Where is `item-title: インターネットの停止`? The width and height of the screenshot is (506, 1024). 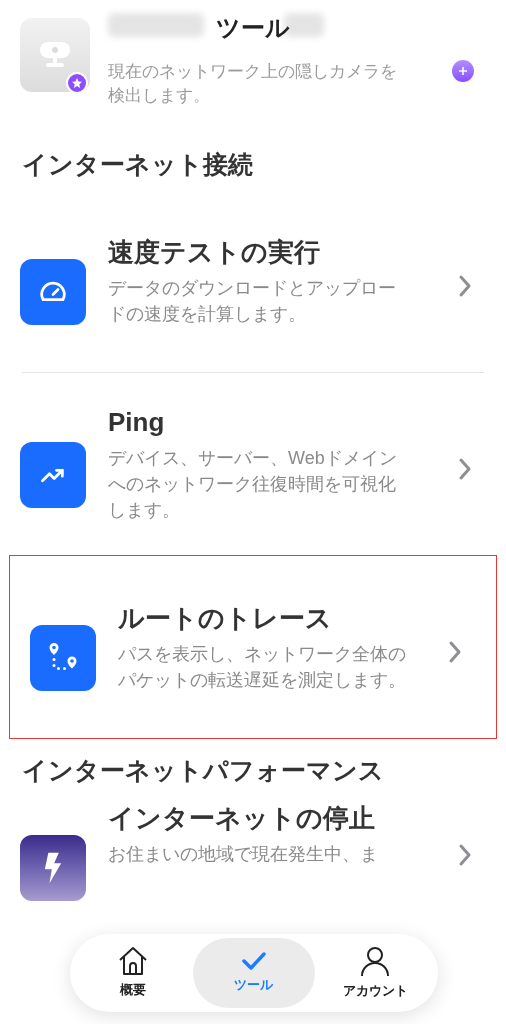
item-title: インターネットの停止 is located at coordinates (242, 818).